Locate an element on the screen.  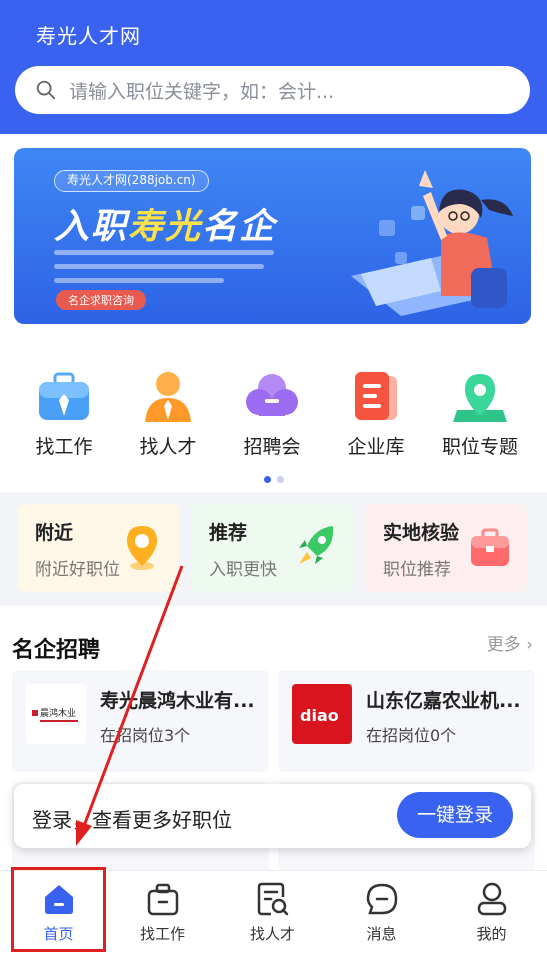
map-pin-icon is located at coordinates (480, 398).